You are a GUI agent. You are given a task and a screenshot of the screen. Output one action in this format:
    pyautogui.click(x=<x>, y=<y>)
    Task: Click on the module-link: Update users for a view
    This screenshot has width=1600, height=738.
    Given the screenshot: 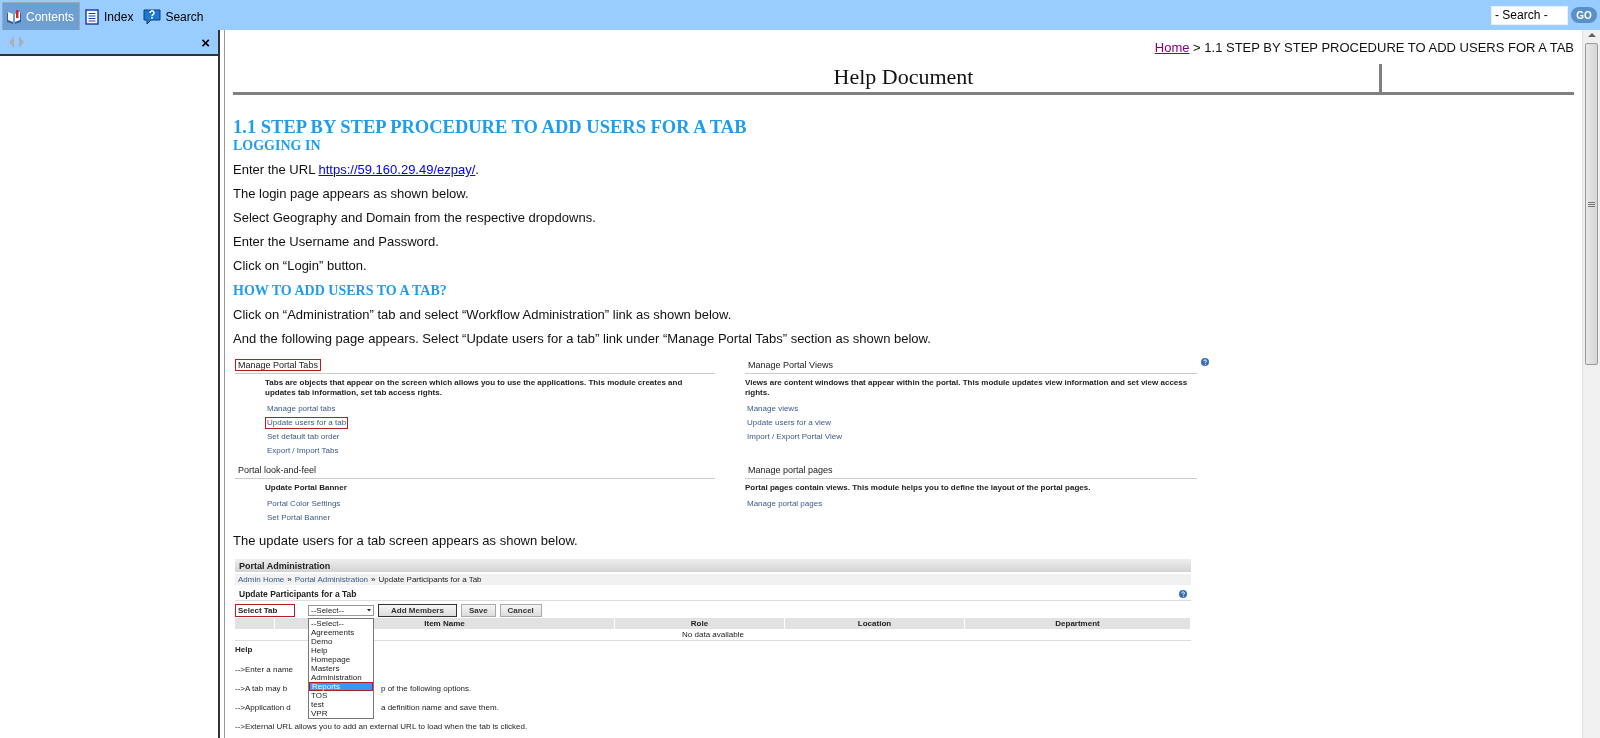 What is the action you would take?
    pyautogui.click(x=789, y=423)
    